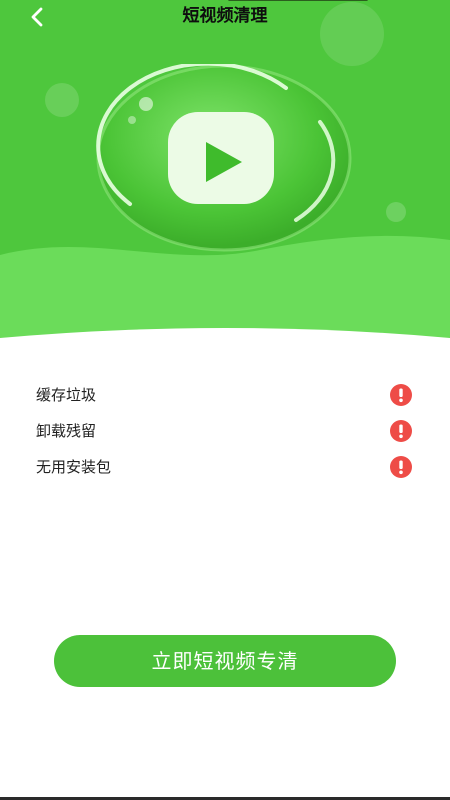 This screenshot has height=800, width=450. Describe the element at coordinates (66, 395) in the screenshot. I see `scan-item-label: 缓存垃圾` at that location.